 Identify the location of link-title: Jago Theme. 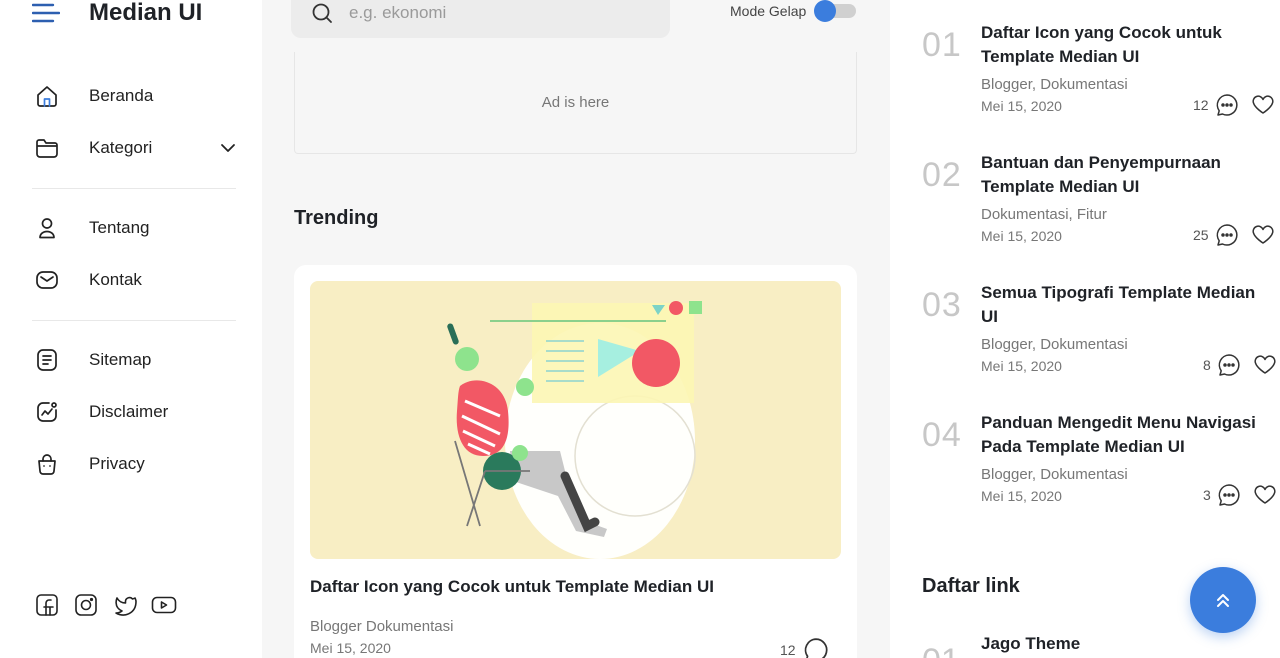
(1030, 644).